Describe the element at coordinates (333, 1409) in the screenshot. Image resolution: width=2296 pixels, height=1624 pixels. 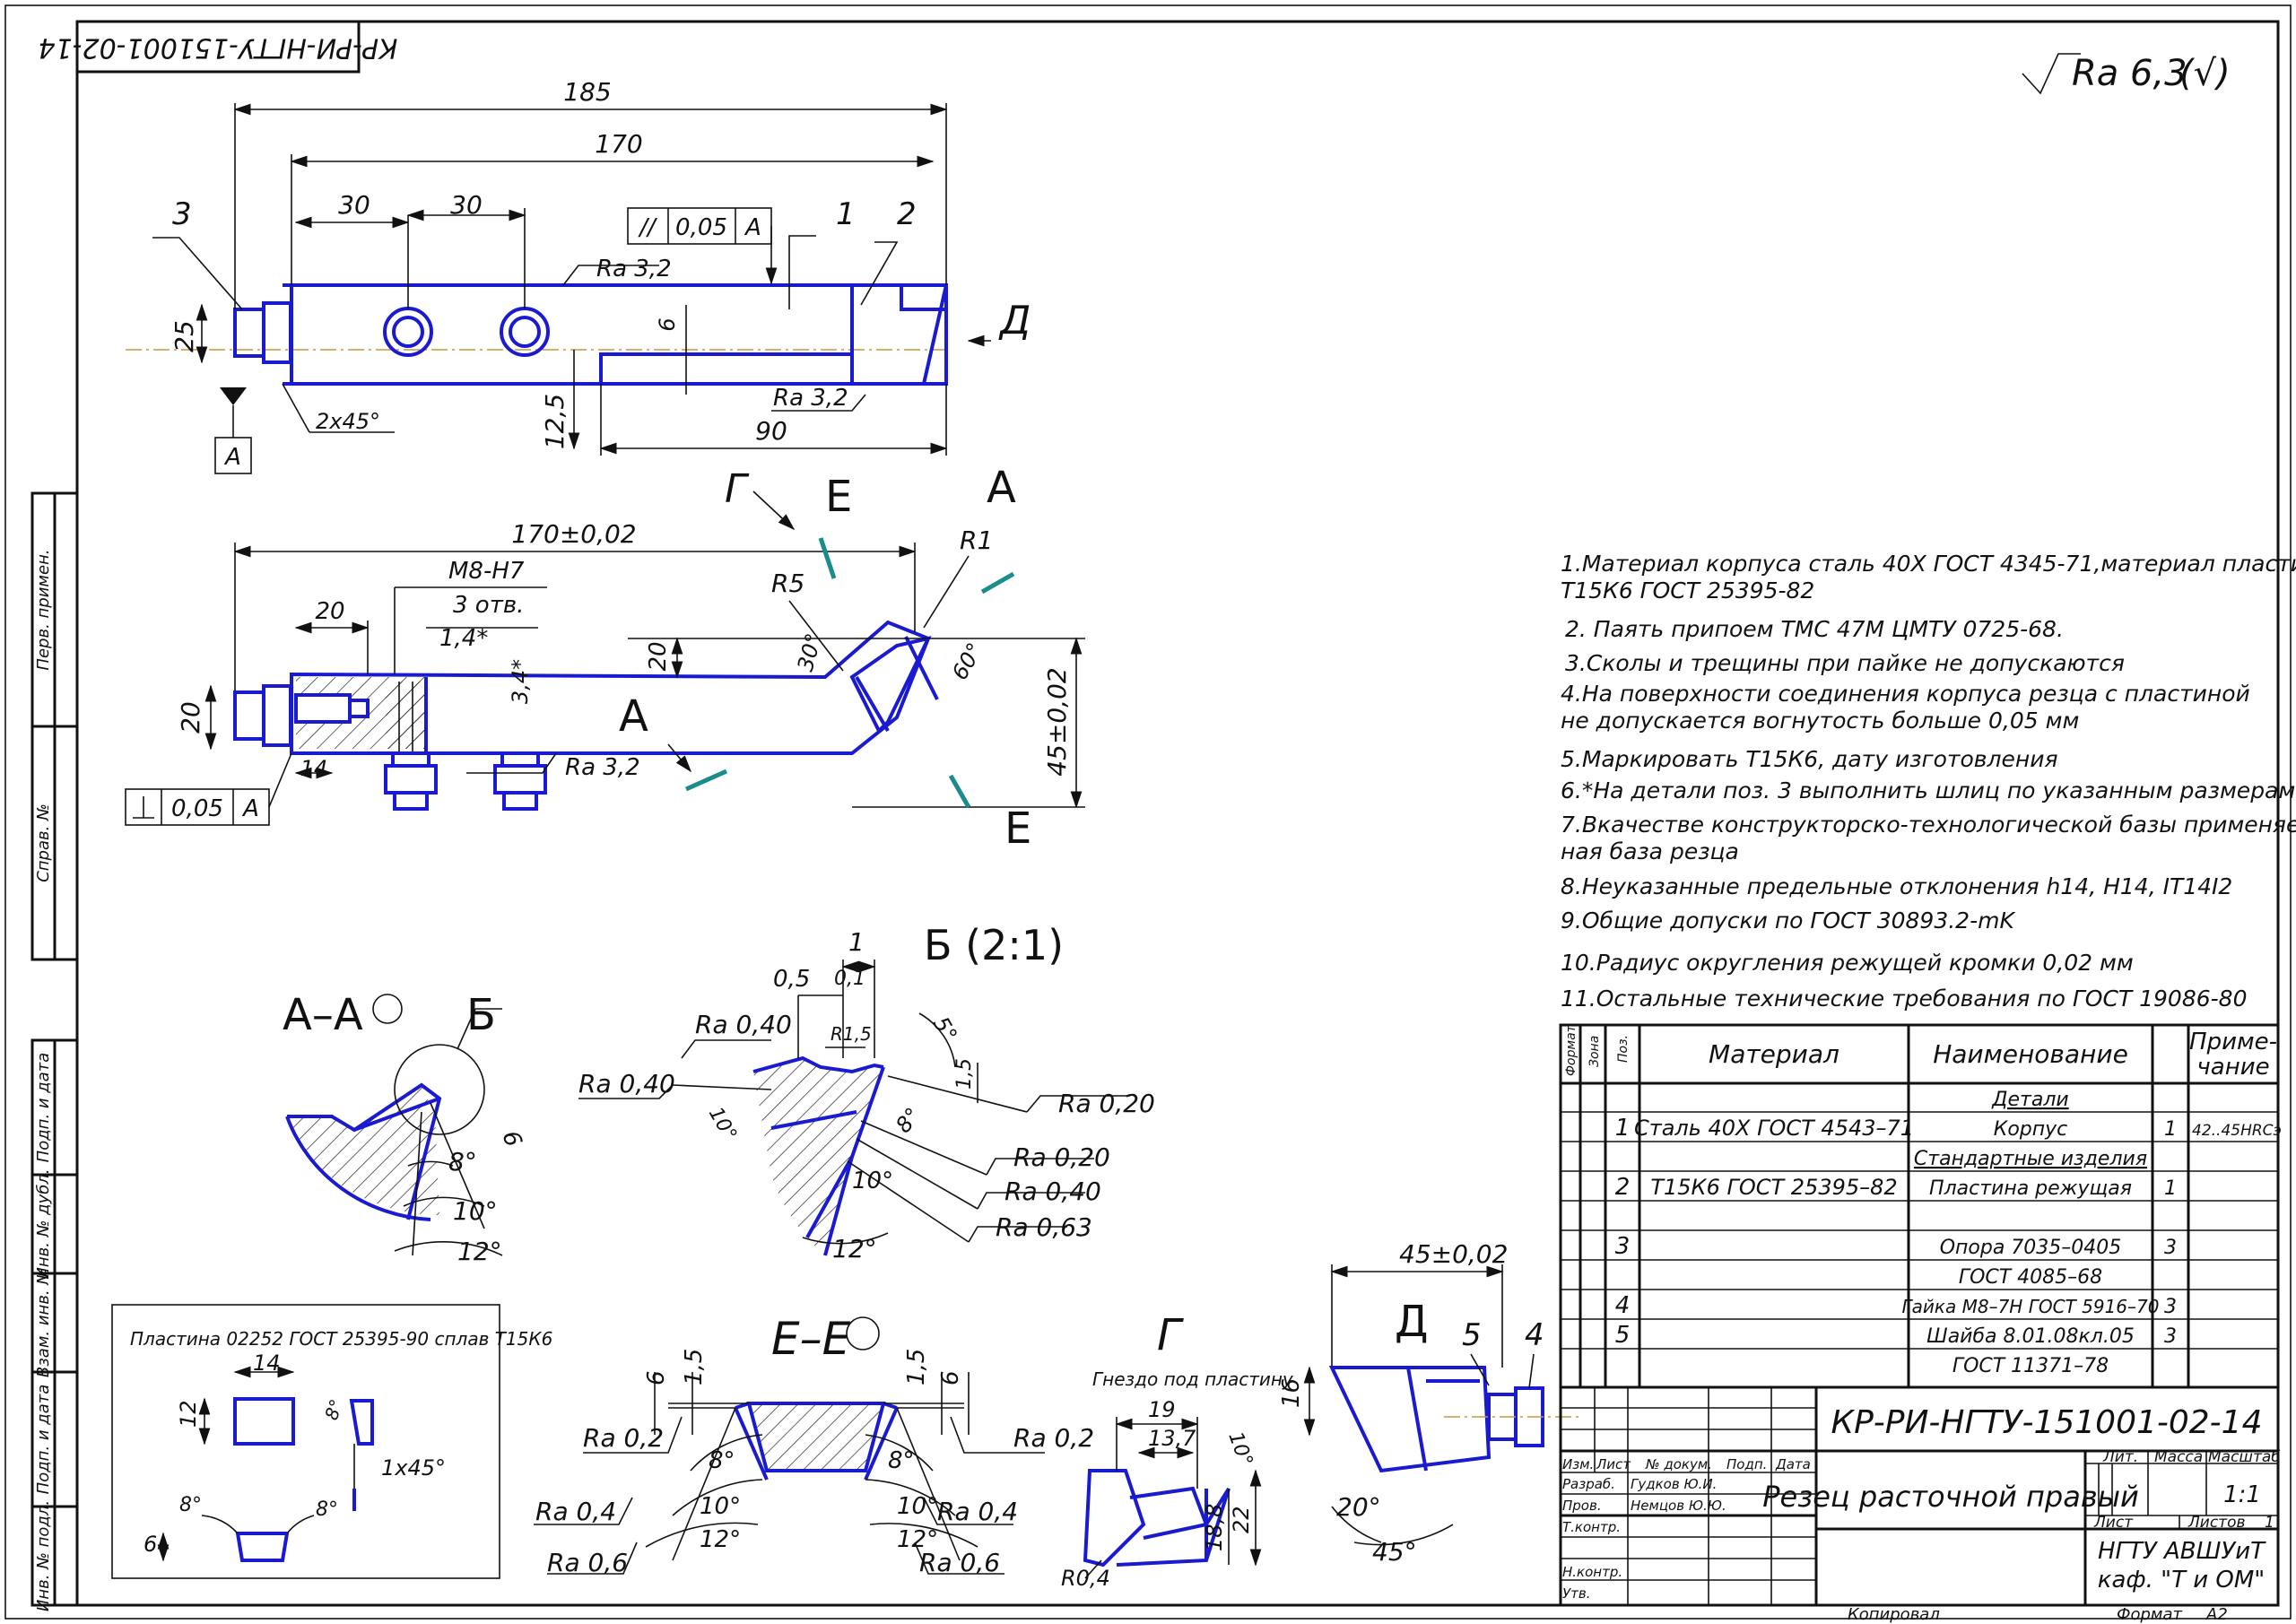
I see `plate-angle-8-a: 8°` at that location.